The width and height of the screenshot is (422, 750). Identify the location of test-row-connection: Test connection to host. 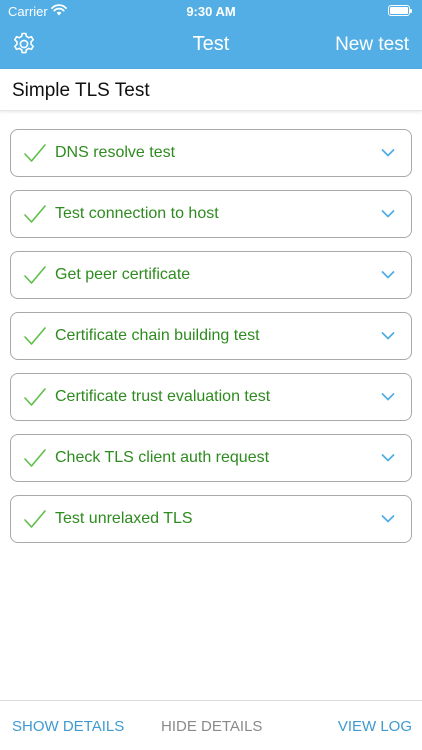
(211, 214).